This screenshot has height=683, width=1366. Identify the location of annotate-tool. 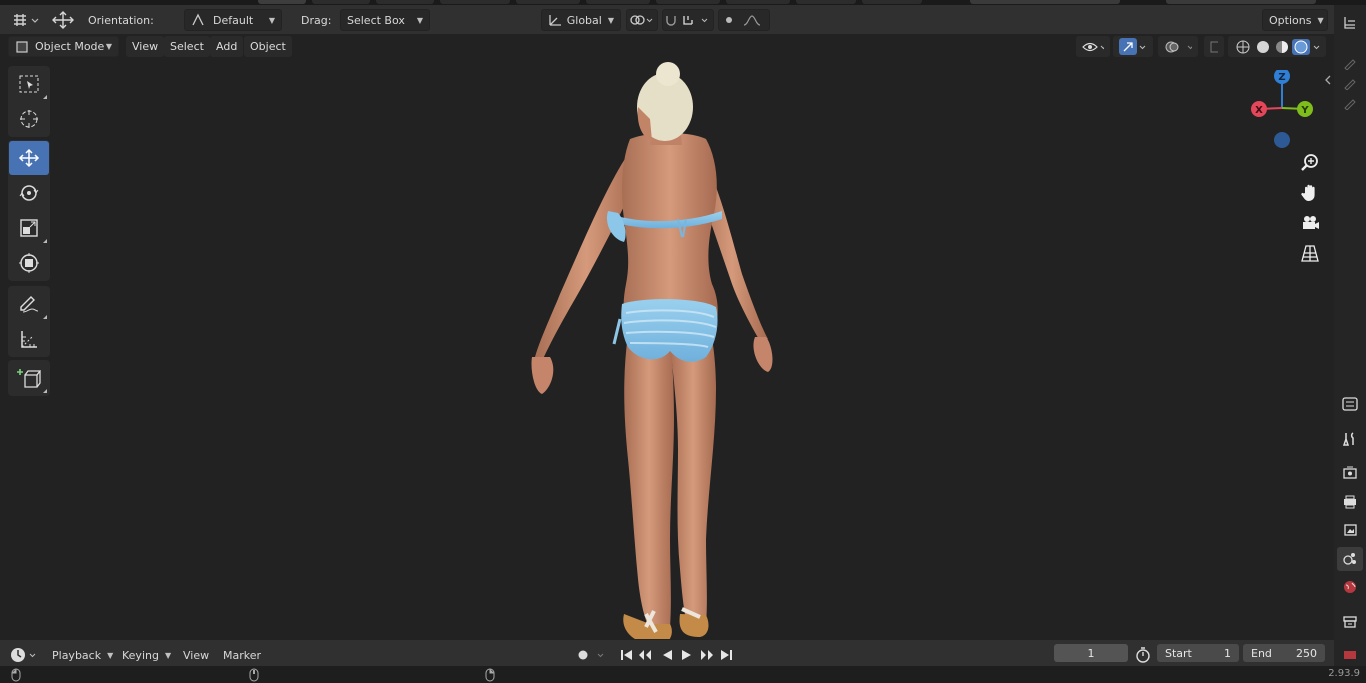
(29, 304).